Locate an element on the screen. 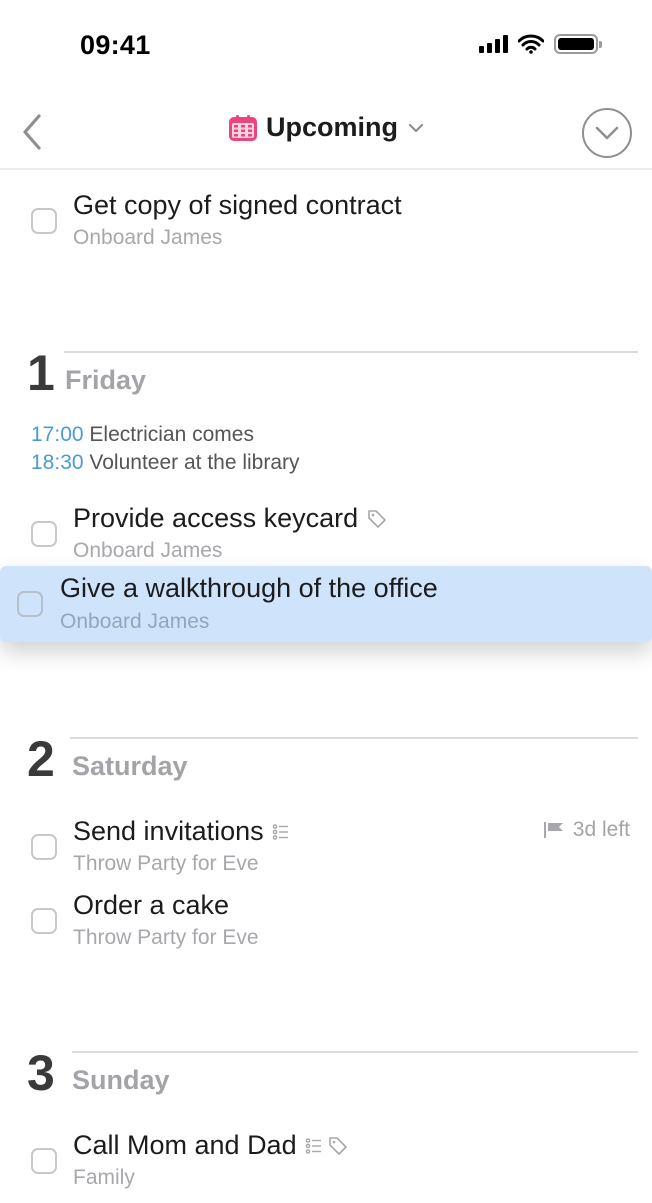  day-number: 1 is located at coordinates (41, 373).